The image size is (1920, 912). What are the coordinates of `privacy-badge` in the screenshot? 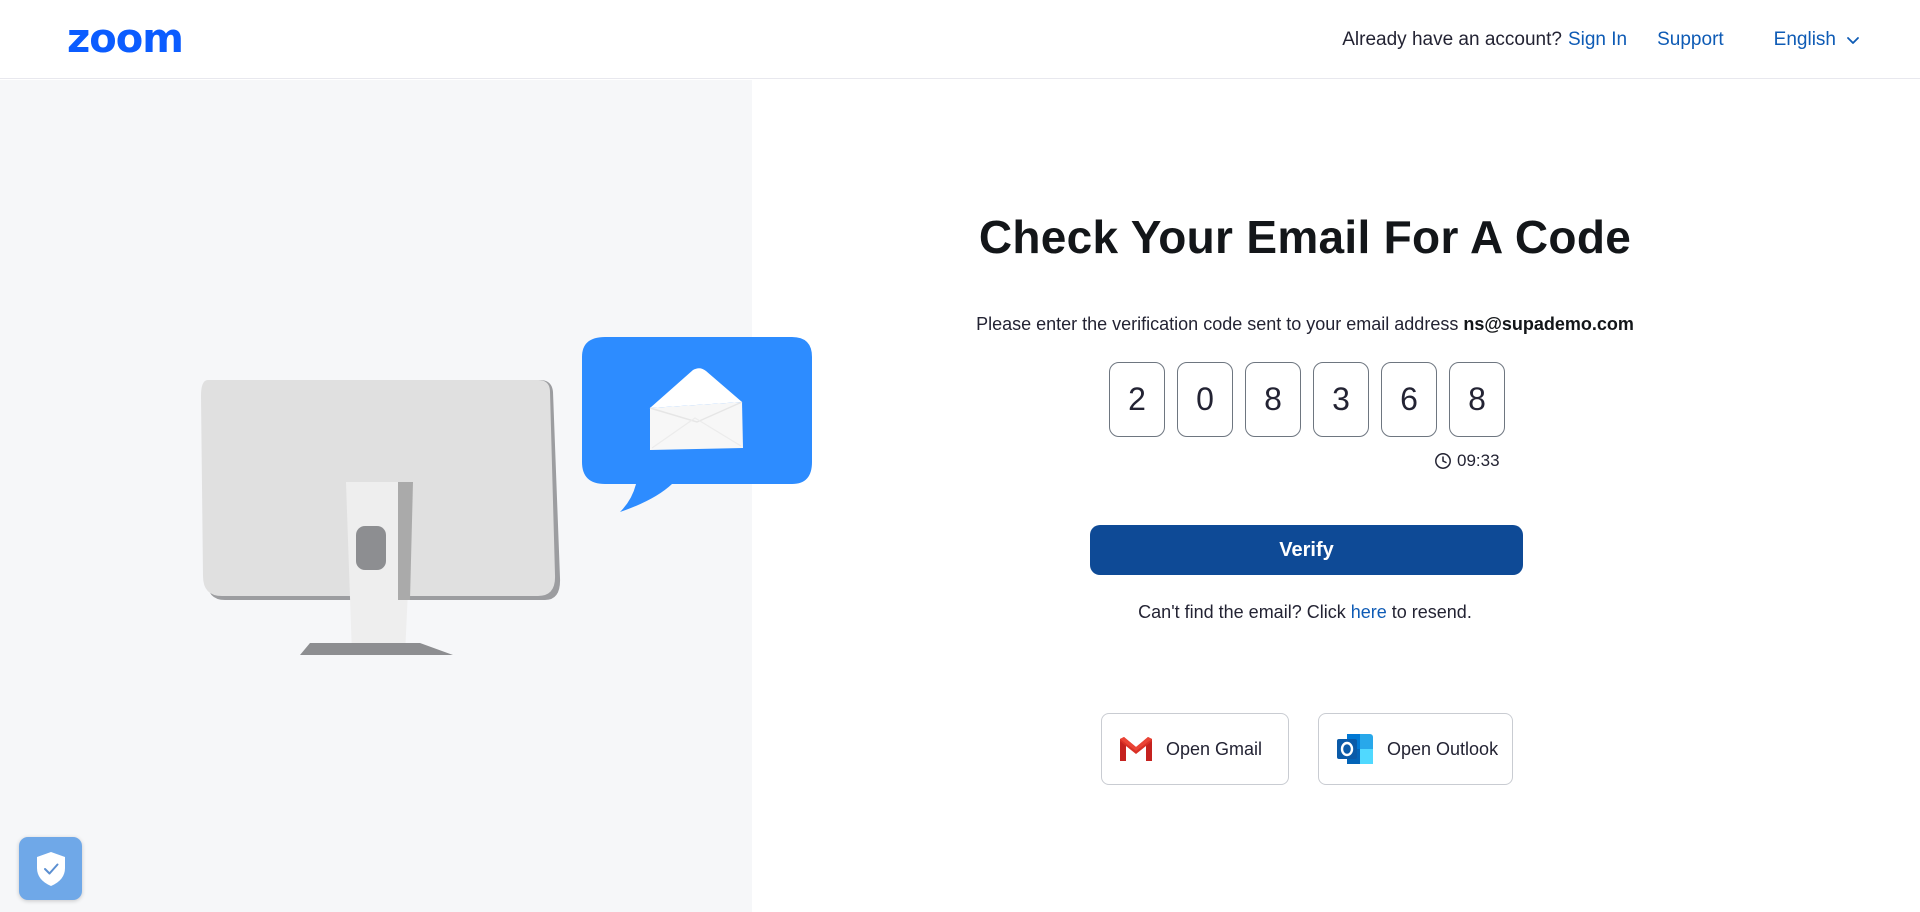 It's located at (50, 868).